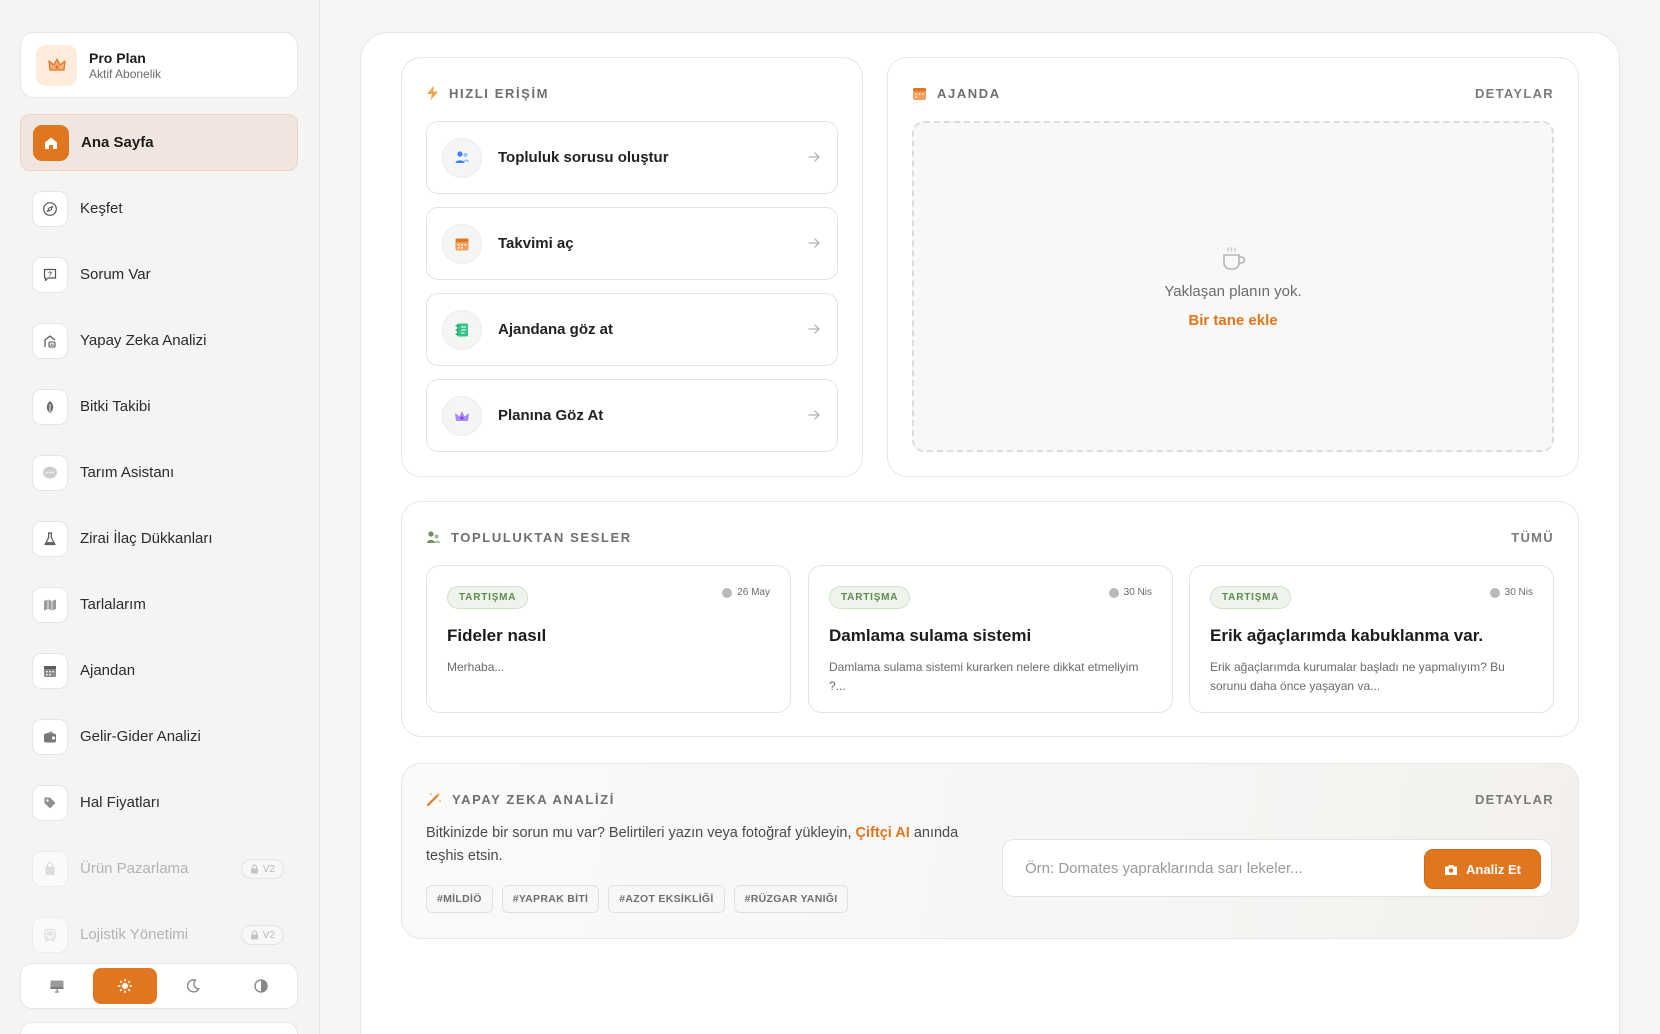 The height and width of the screenshot is (1034, 1660). Describe the element at coordinates (1251, 597) in the screenshot. I see `post-tag: TARTIŞMA` at that location.